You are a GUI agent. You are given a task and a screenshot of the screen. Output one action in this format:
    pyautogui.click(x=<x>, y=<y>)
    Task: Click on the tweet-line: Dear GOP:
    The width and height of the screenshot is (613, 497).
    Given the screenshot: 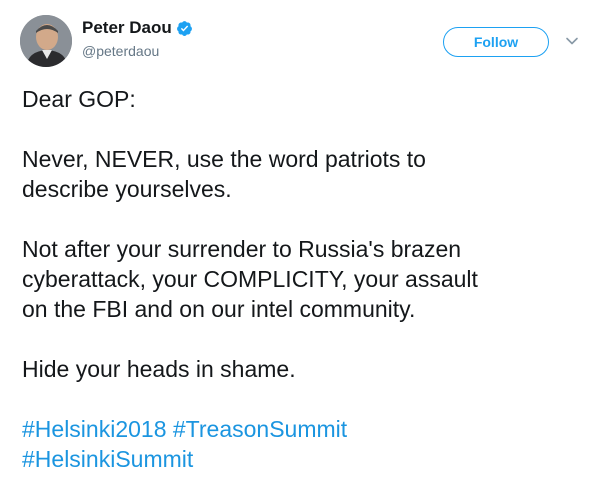 What is the action you would take?
    pyautogui.click(x=79, y=99)
    